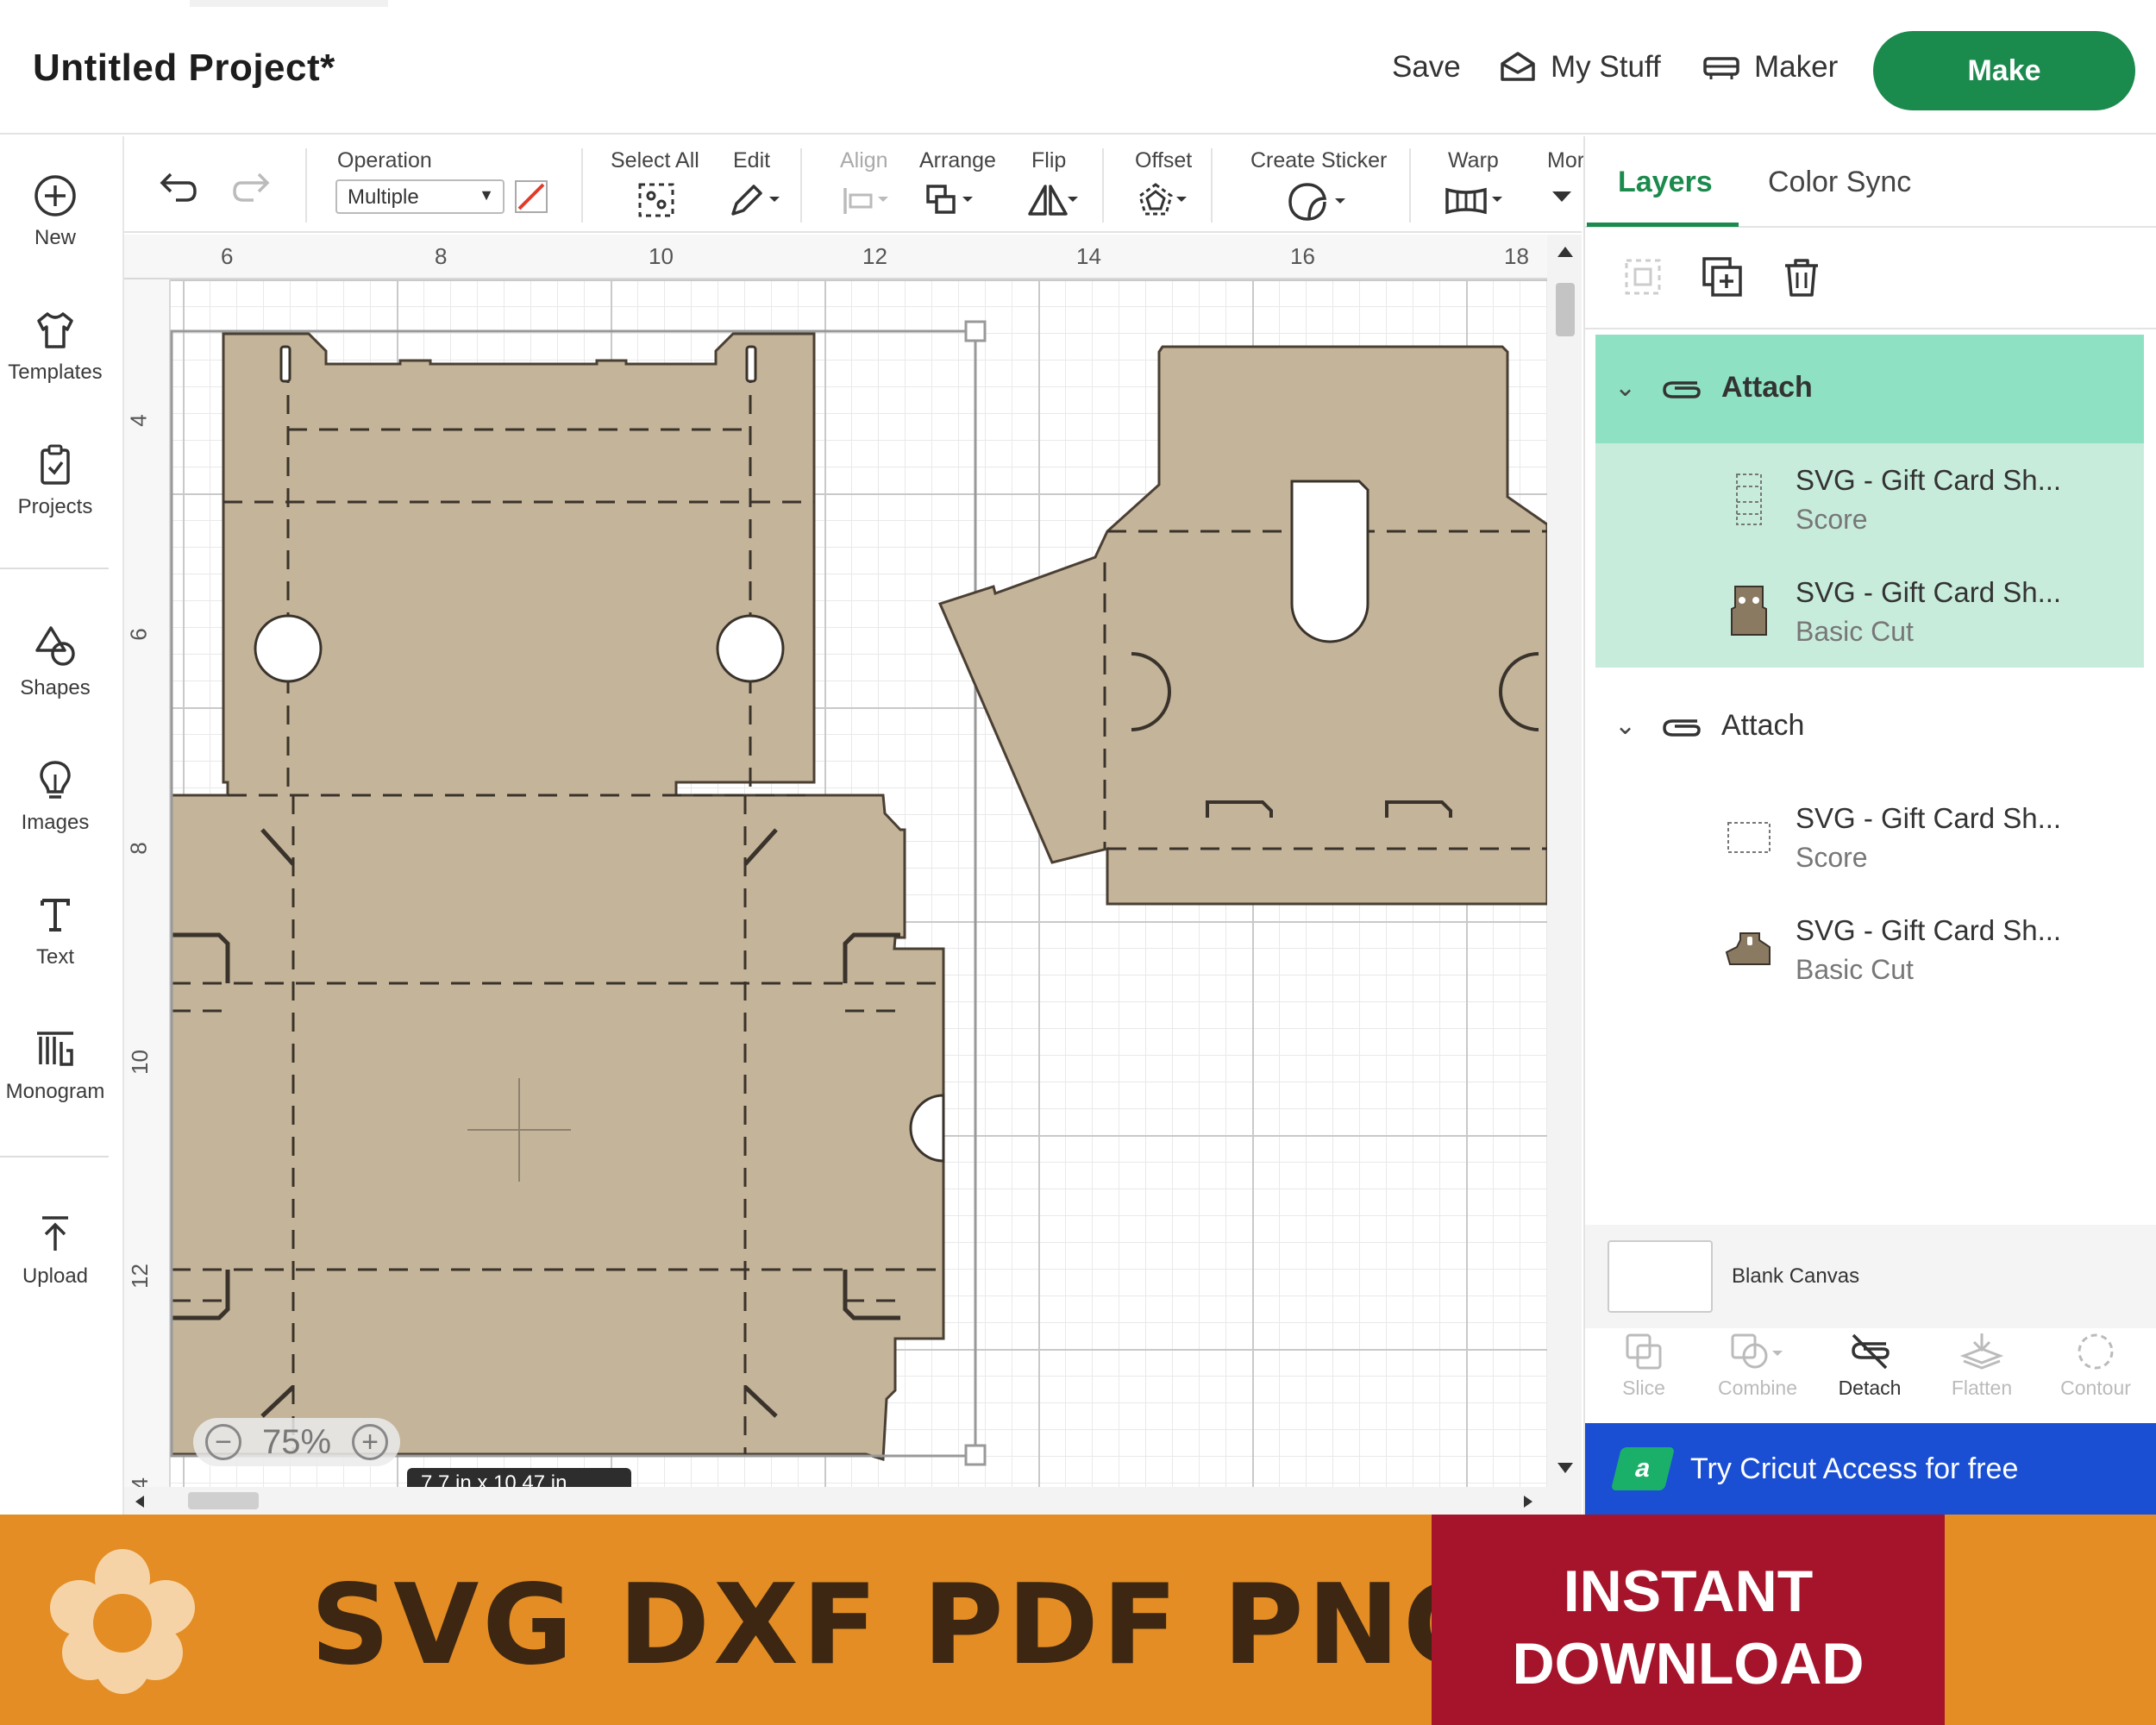 Image resolution: width=2156 pixels, height=1725 pixels. Describe the element at coordinates (656, 200) in the screenshot. I see `select-all-icon` at that location.